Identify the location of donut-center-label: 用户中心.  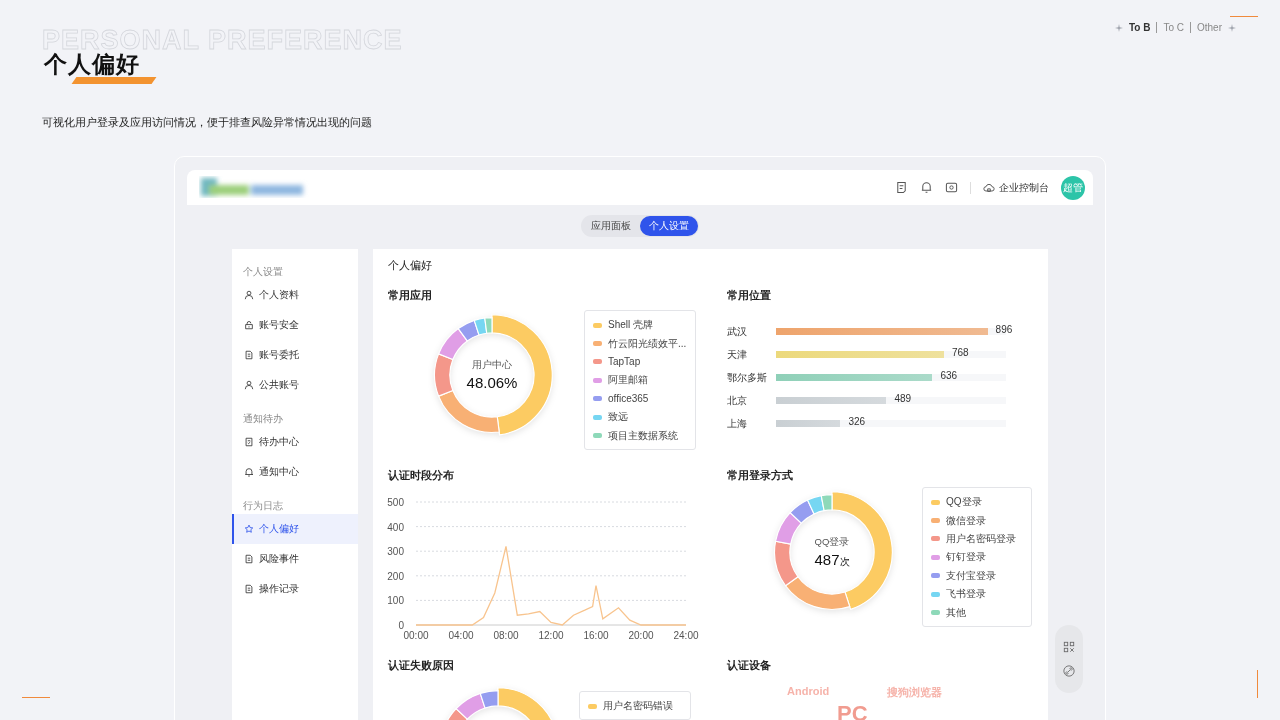
(492, 365).